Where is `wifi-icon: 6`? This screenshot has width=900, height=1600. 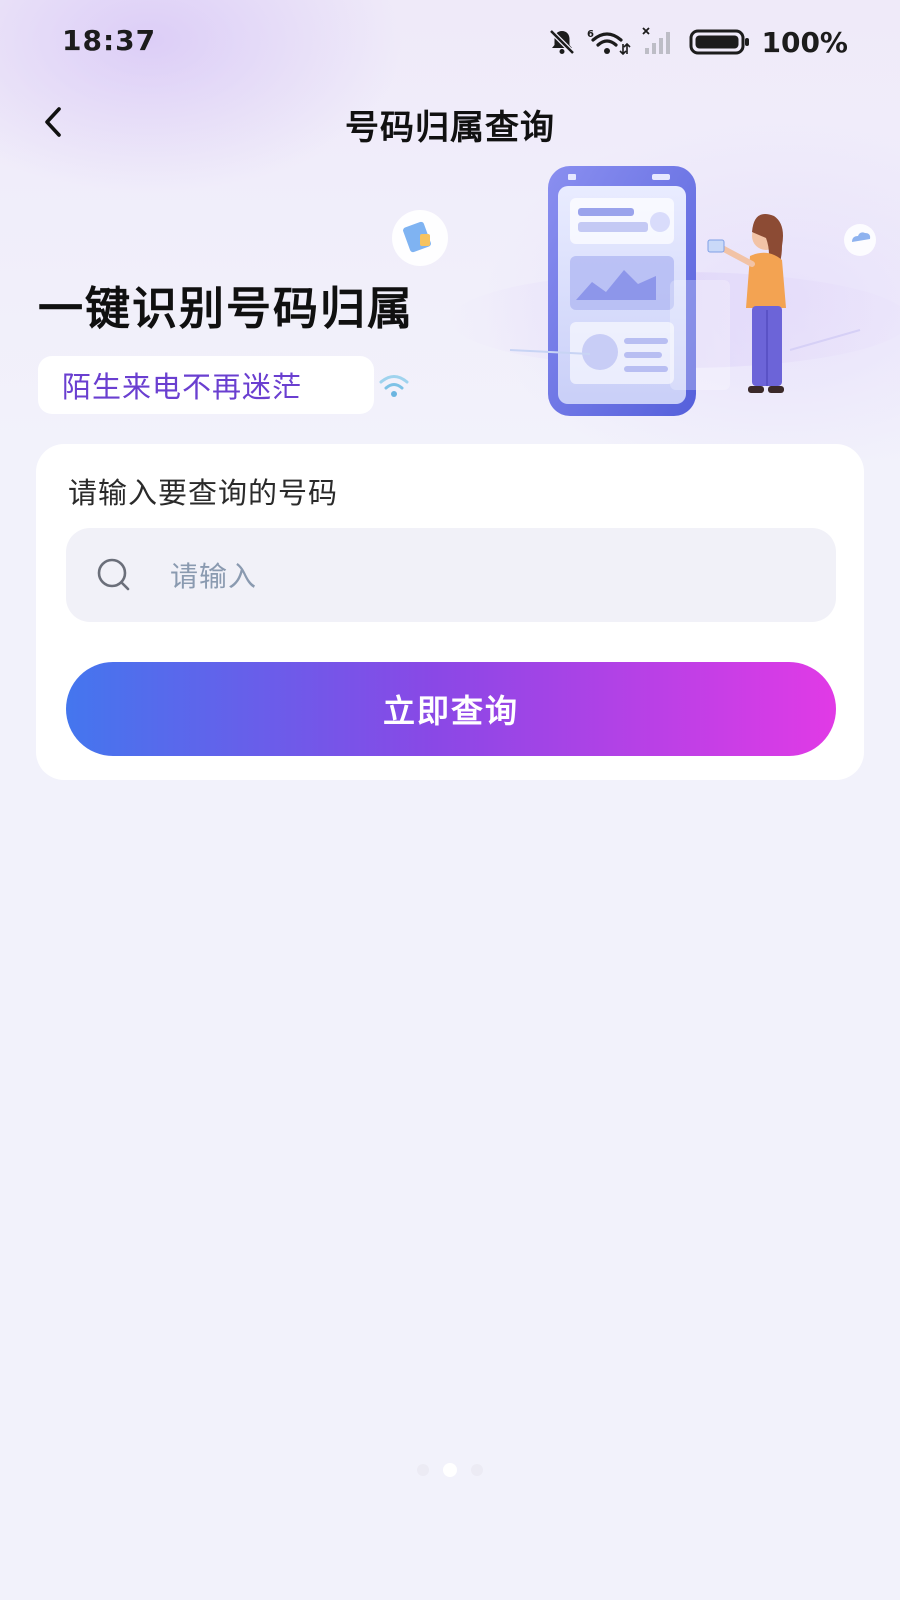 wifi-icon: 6 is located at coordinates (609, 42).